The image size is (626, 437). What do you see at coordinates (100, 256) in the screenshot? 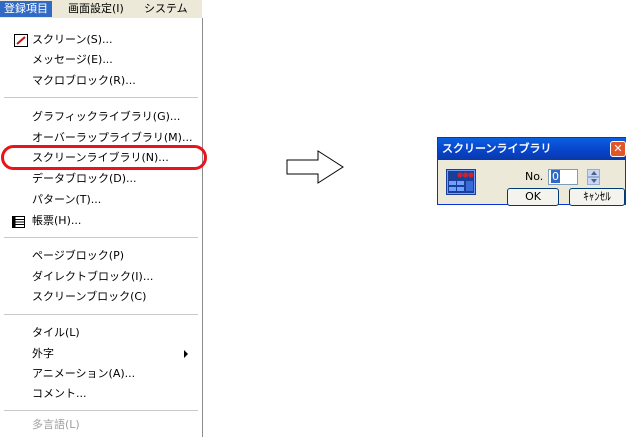
I see `menu-item-page-block: ページブロック(P)` at bounding box center [100, 256].